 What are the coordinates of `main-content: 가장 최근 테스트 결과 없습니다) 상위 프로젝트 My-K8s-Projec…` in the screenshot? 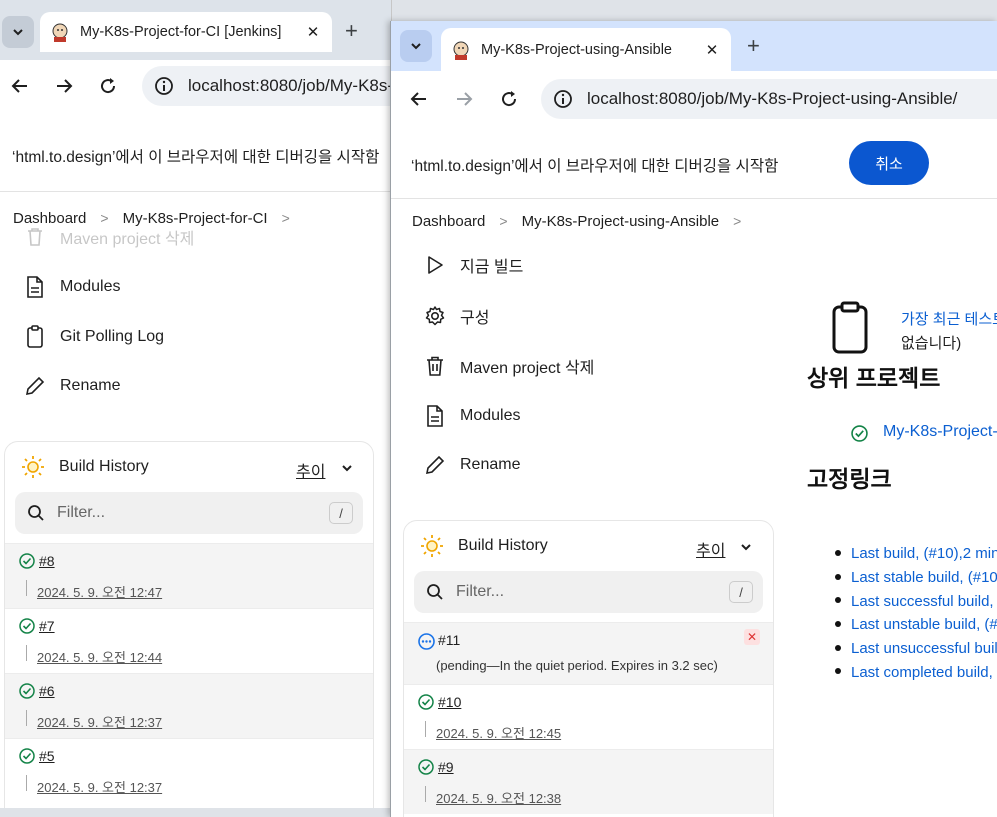 It's located at (902, 529).